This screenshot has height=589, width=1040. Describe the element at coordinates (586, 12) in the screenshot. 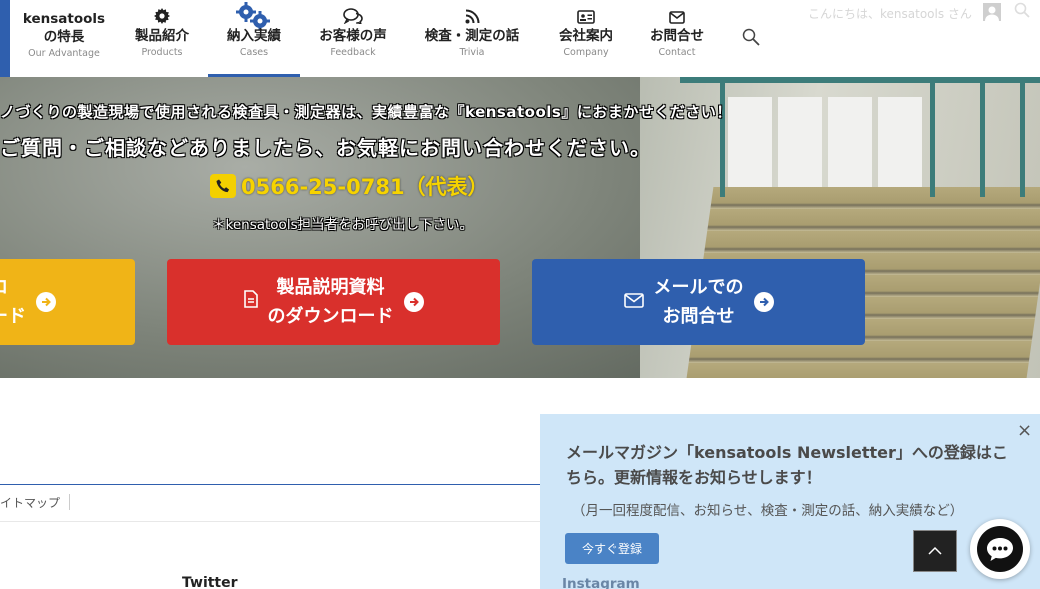

I see `id-card-icon` at that location.